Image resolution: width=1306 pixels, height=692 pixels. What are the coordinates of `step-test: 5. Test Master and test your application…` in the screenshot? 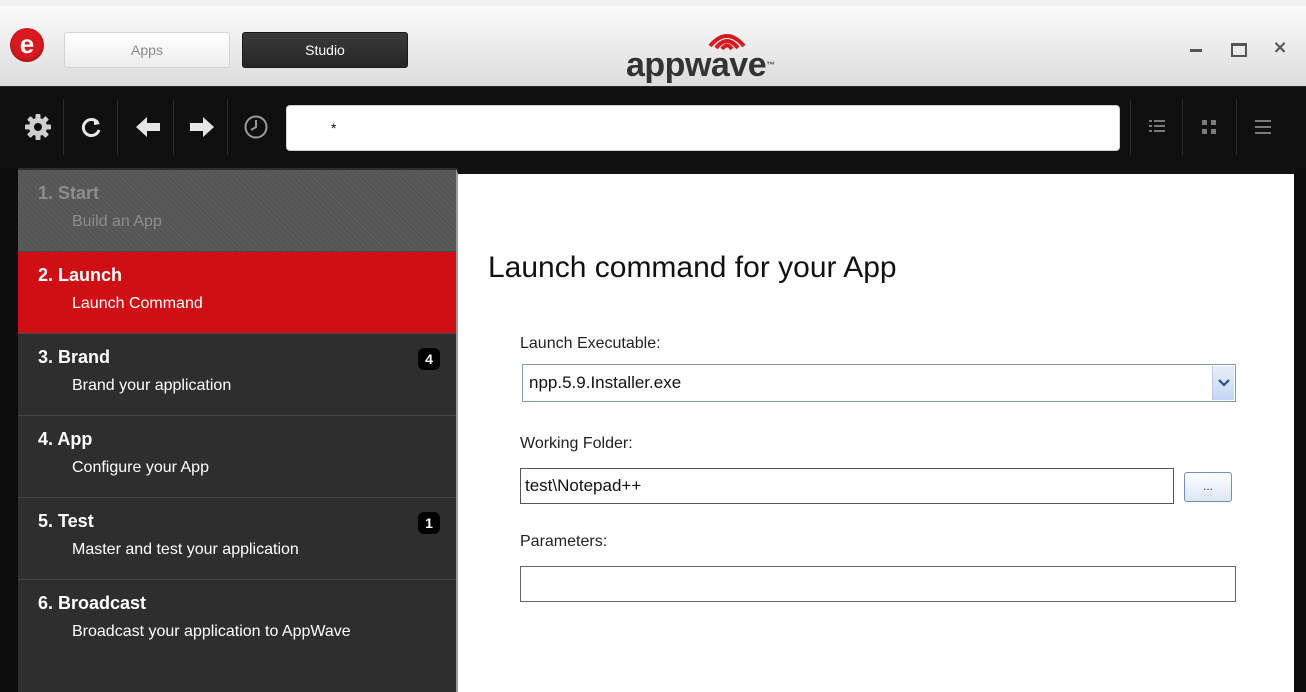 It's located at (237, 539).